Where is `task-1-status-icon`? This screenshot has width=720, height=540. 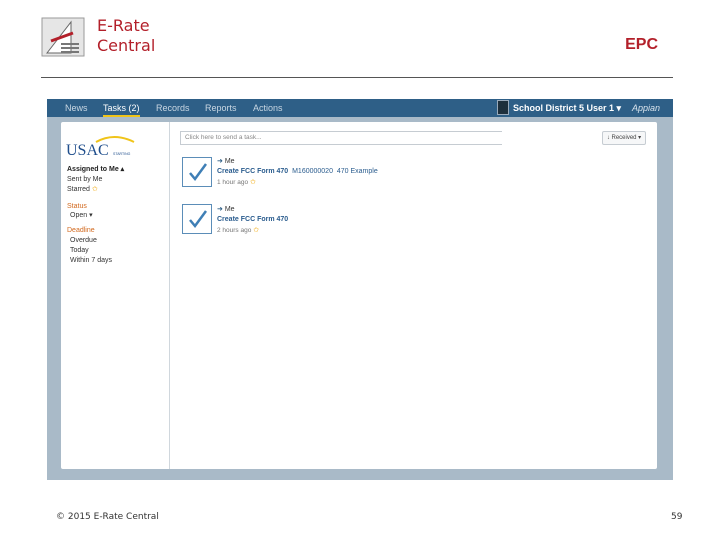 task-1-status-icon is located at coordinates (197, 172).